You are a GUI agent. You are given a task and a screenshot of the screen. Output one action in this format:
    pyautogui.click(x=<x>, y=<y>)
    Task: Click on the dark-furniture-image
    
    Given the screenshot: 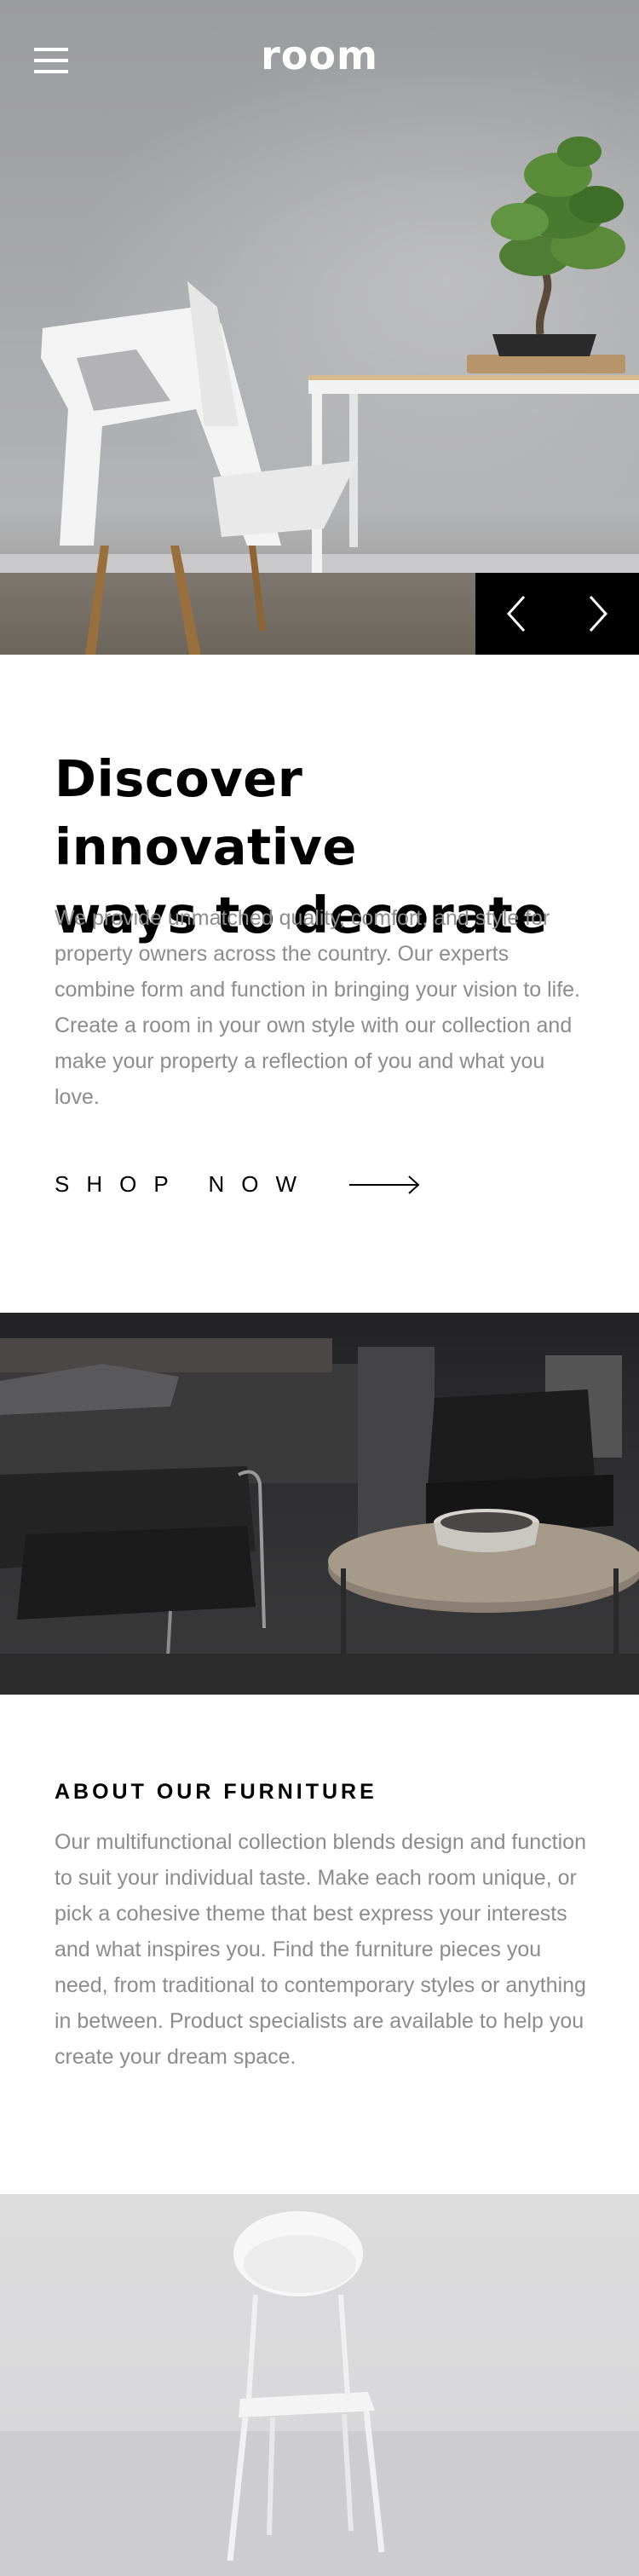 What is the action you would take?
    pyautogui.click(x=319, y=1504)
    